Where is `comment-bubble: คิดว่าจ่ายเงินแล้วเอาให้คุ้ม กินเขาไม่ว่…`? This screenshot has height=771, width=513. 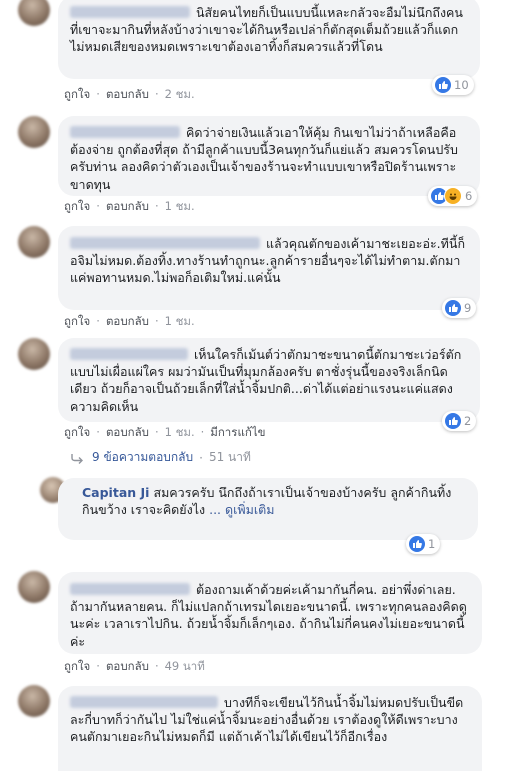 comment-bubble: คิดว่าจ่ายเงินแล้วเอาให้คุ้ม กินเขาไม่ว่… is located at coordinates (269, 156).